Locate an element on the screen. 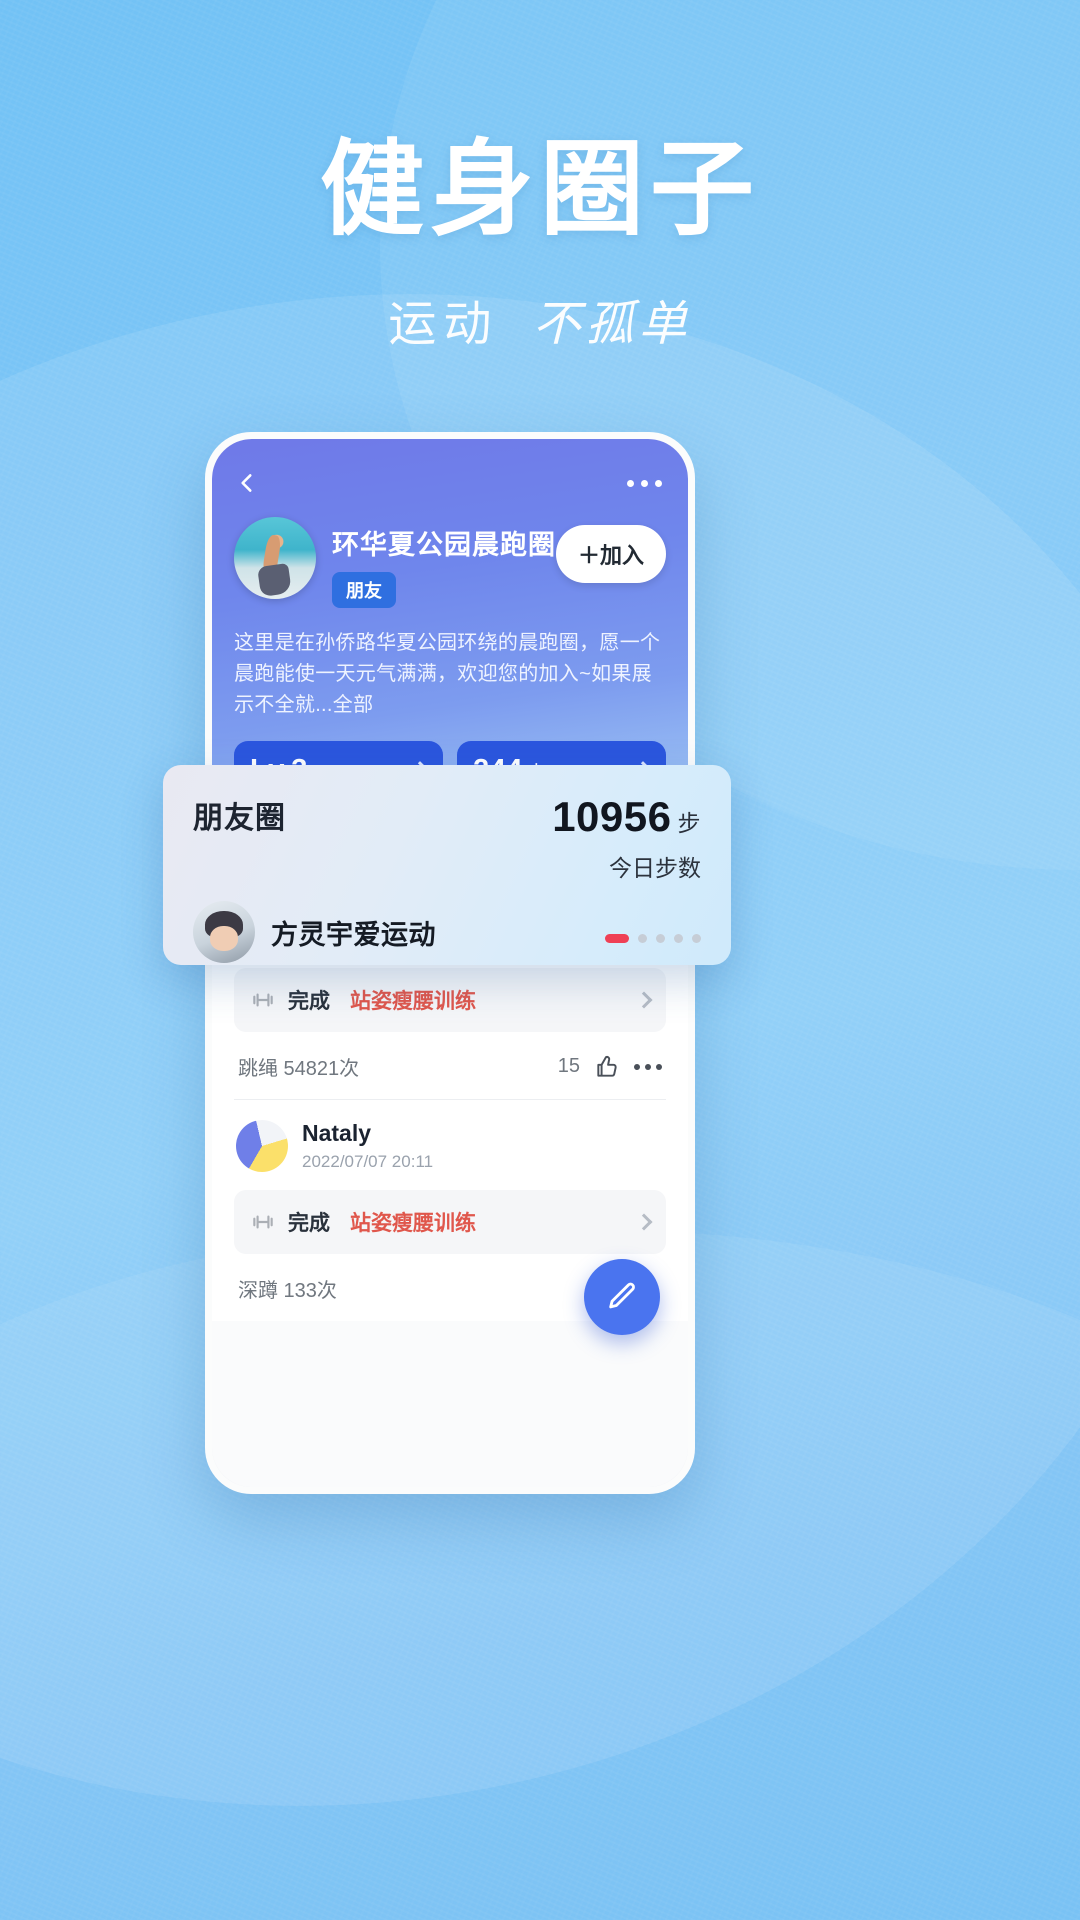 Image resolution: width=1080 pixels, height=1920 pixels. steps-unit: 步 is located at coordinates (689, 823).